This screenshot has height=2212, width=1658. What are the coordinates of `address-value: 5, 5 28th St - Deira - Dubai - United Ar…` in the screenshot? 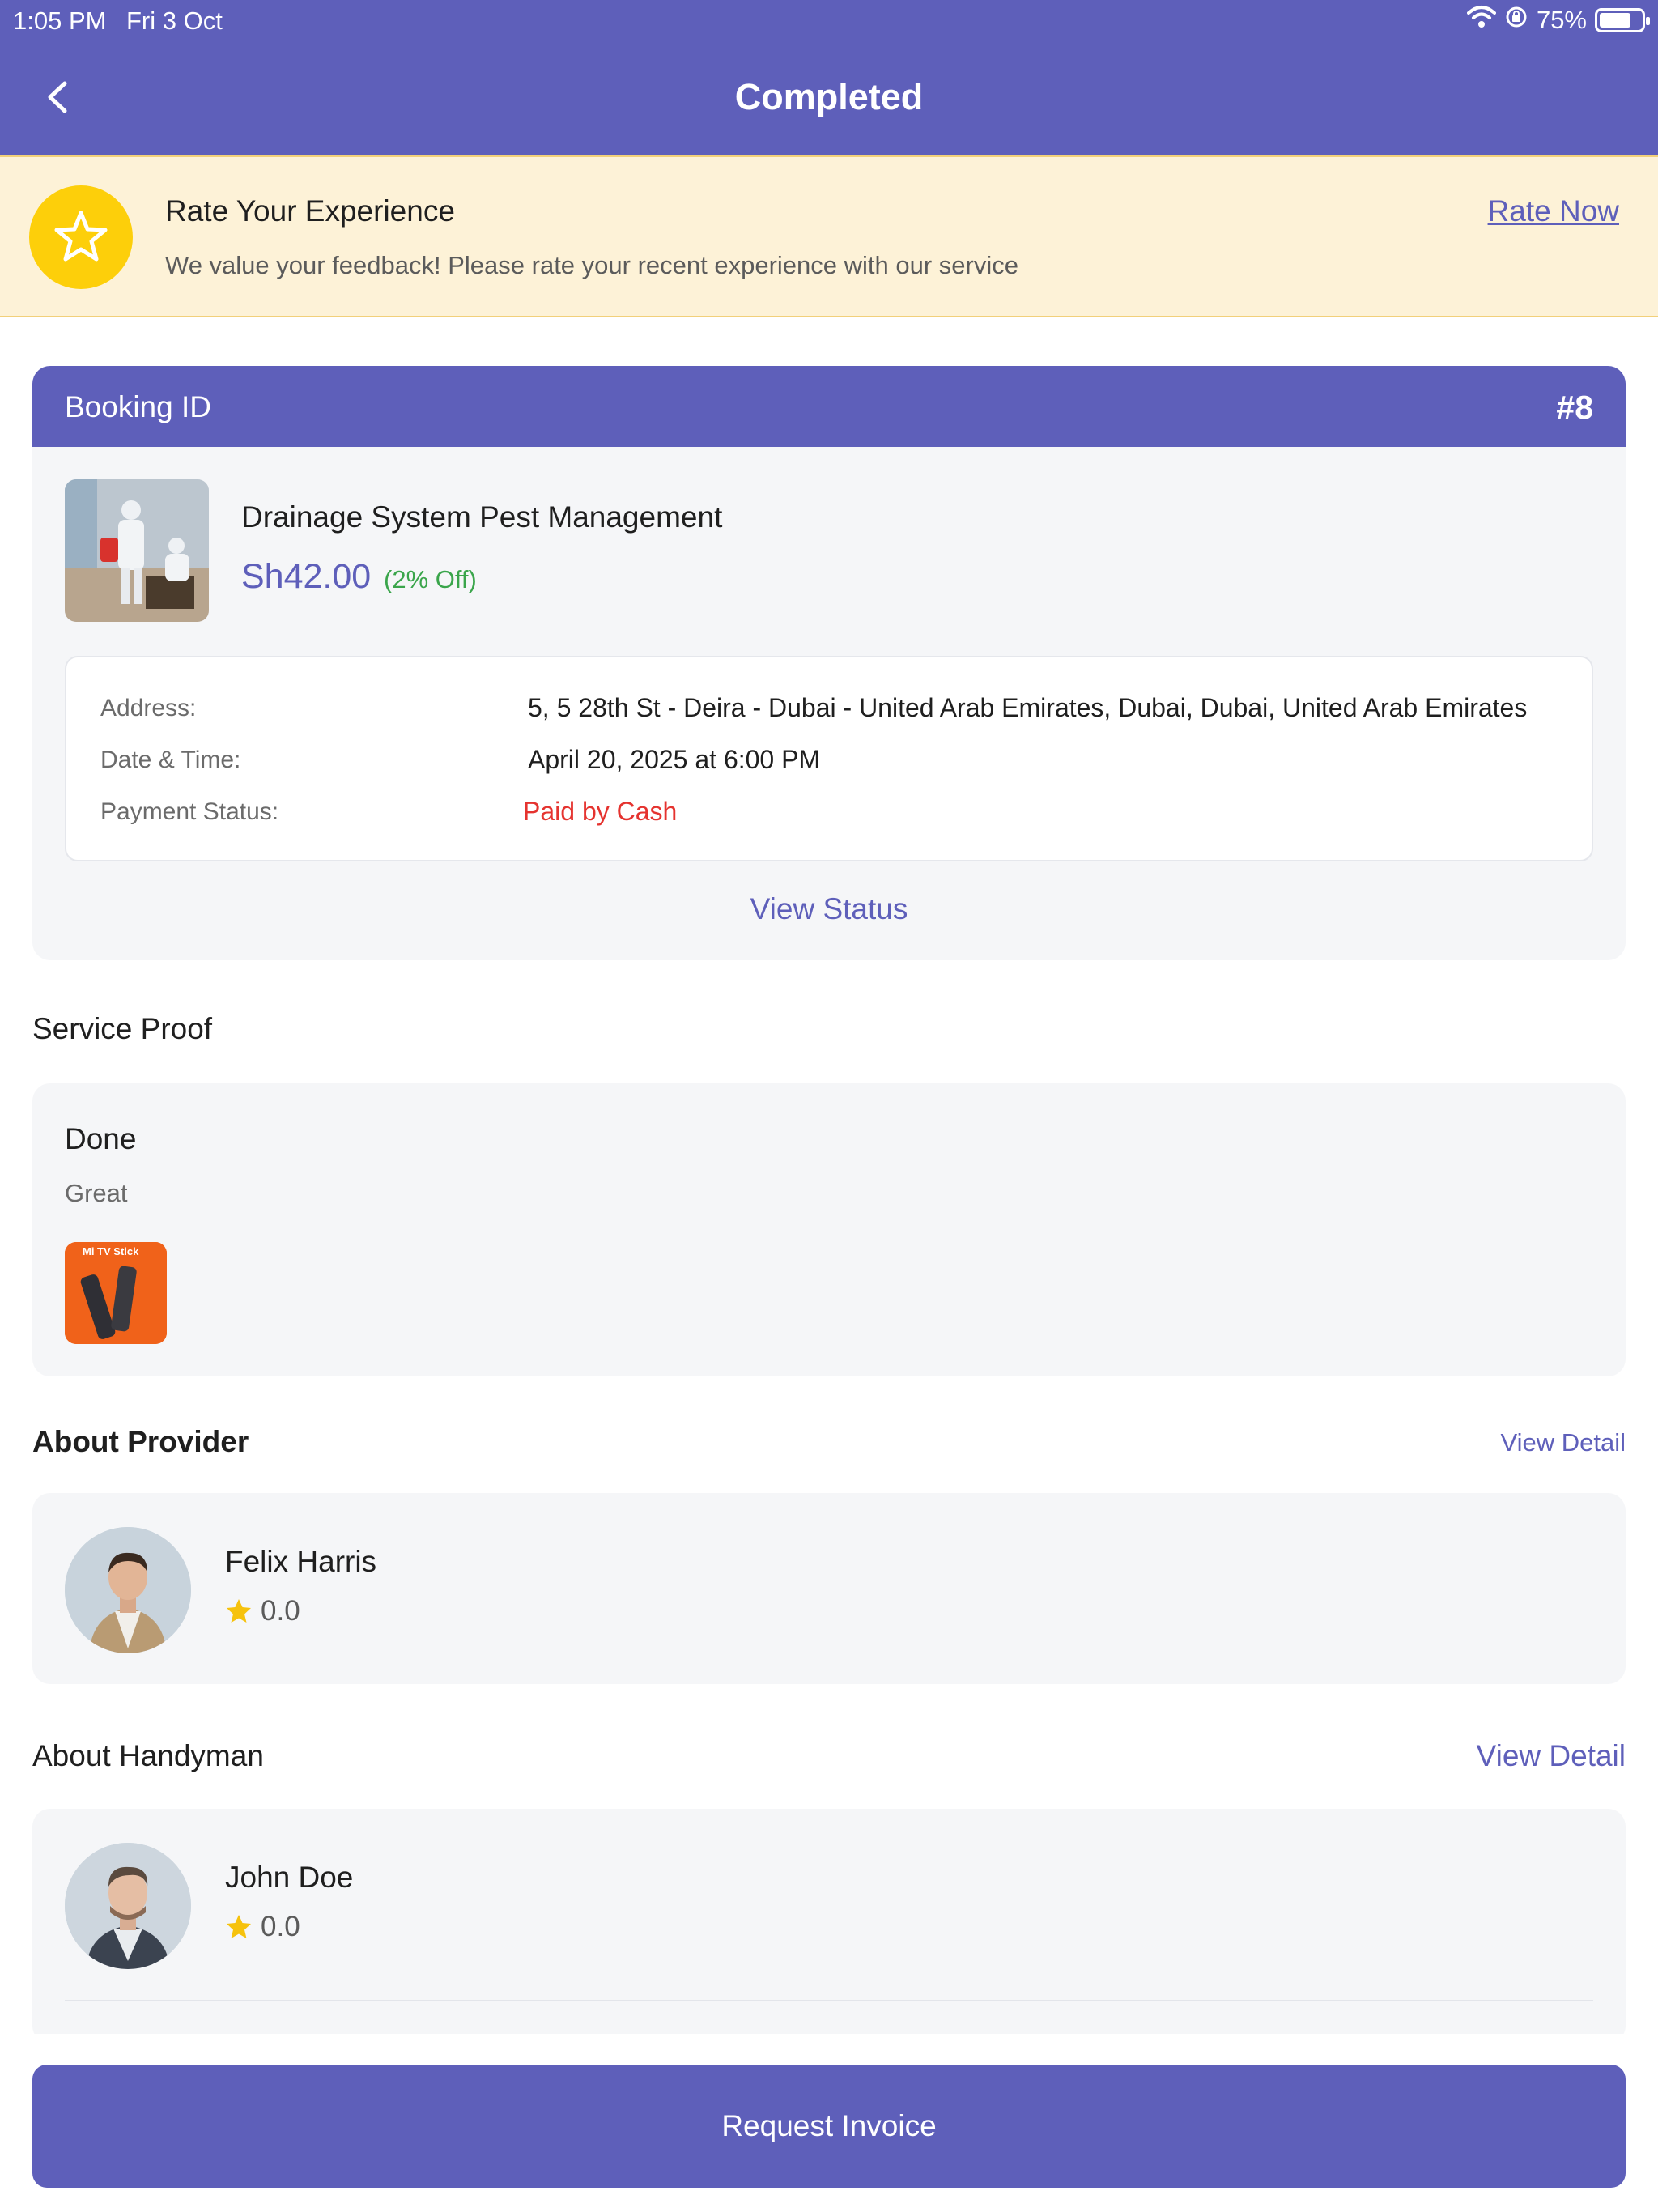 It's located at (1028, 707).